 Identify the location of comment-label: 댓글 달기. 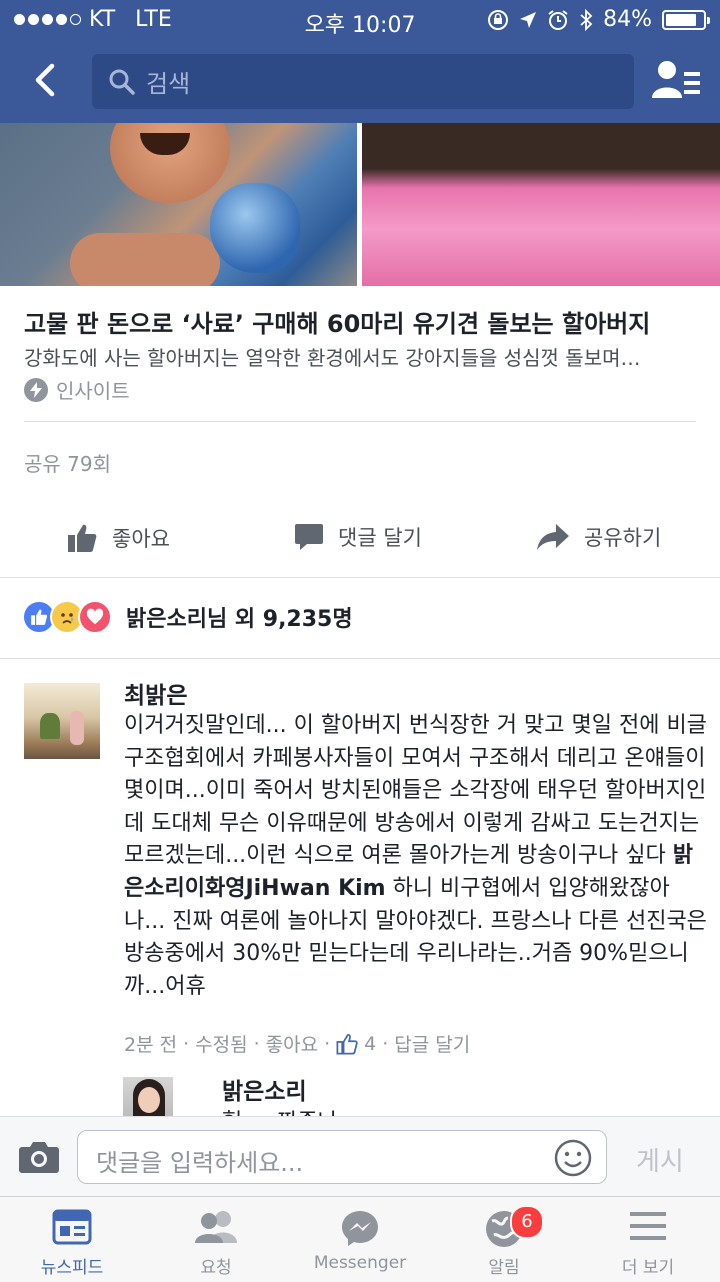
(380, 538).